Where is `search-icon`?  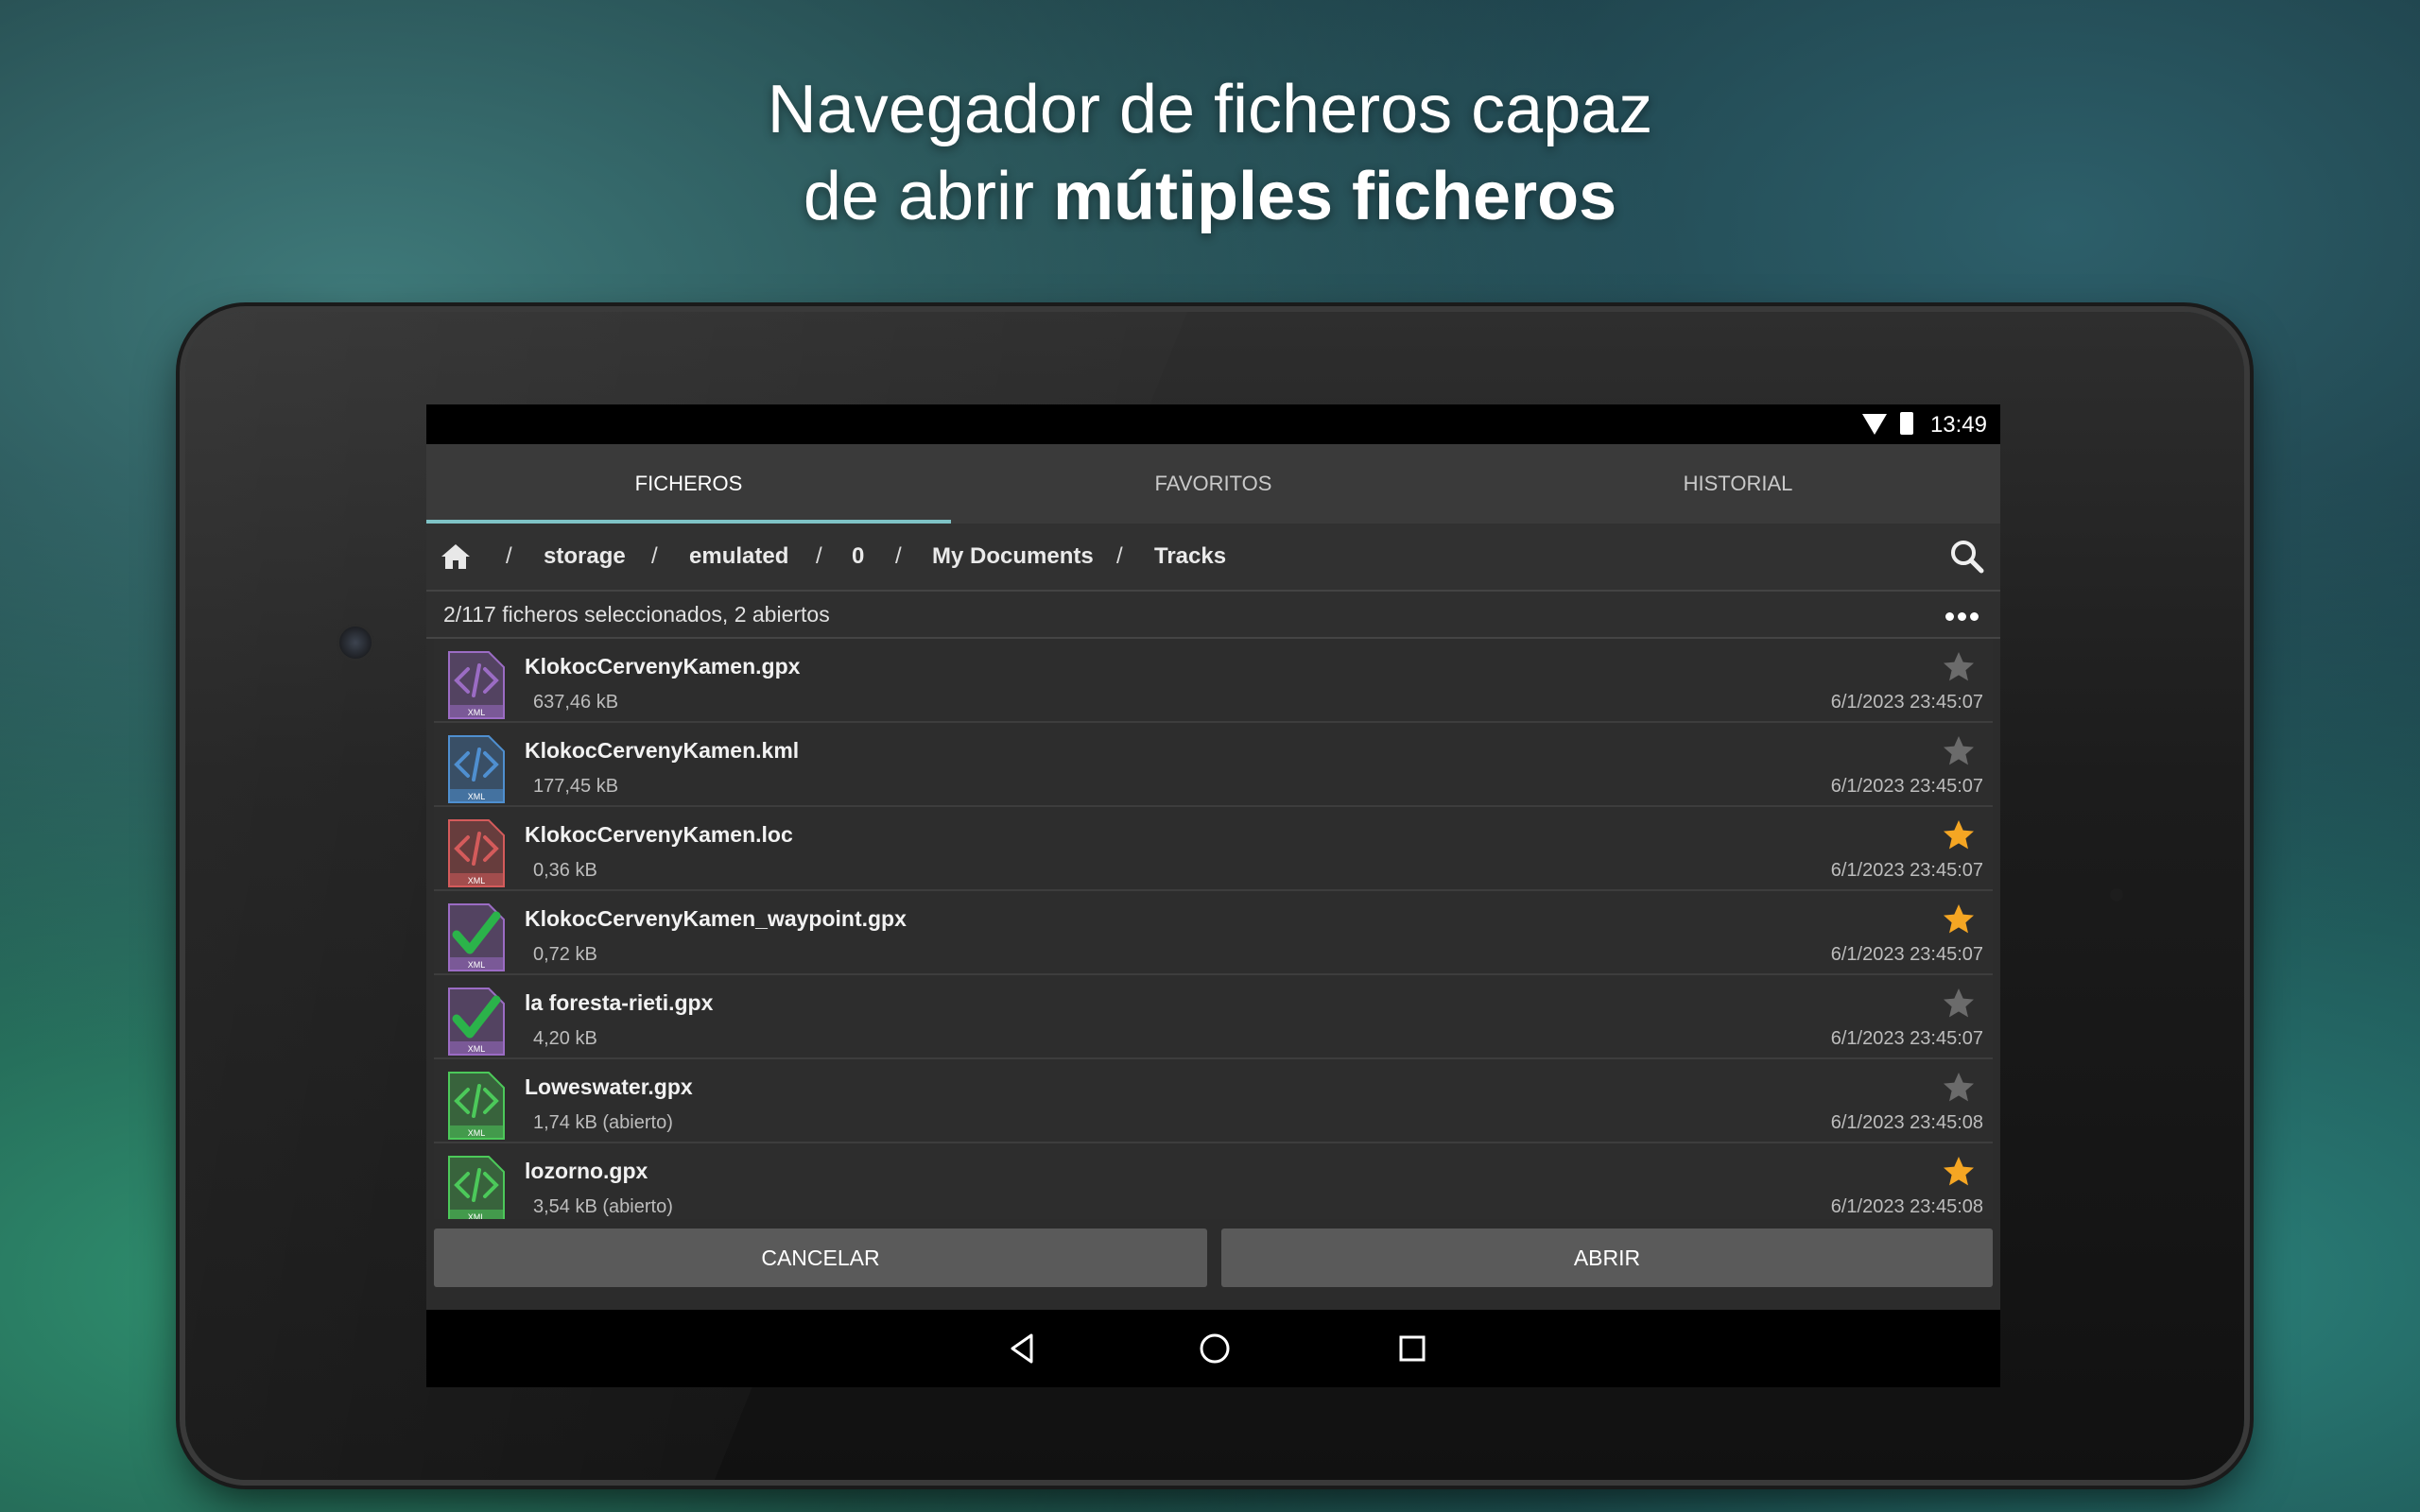
search-icon is located at coordinates (1967, 557).